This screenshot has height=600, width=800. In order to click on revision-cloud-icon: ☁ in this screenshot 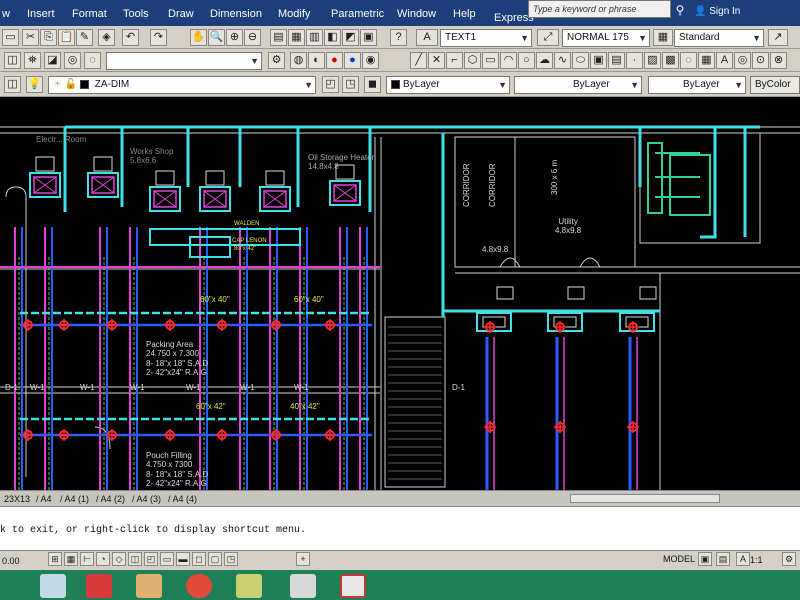, I will do `click(544, 60)`.